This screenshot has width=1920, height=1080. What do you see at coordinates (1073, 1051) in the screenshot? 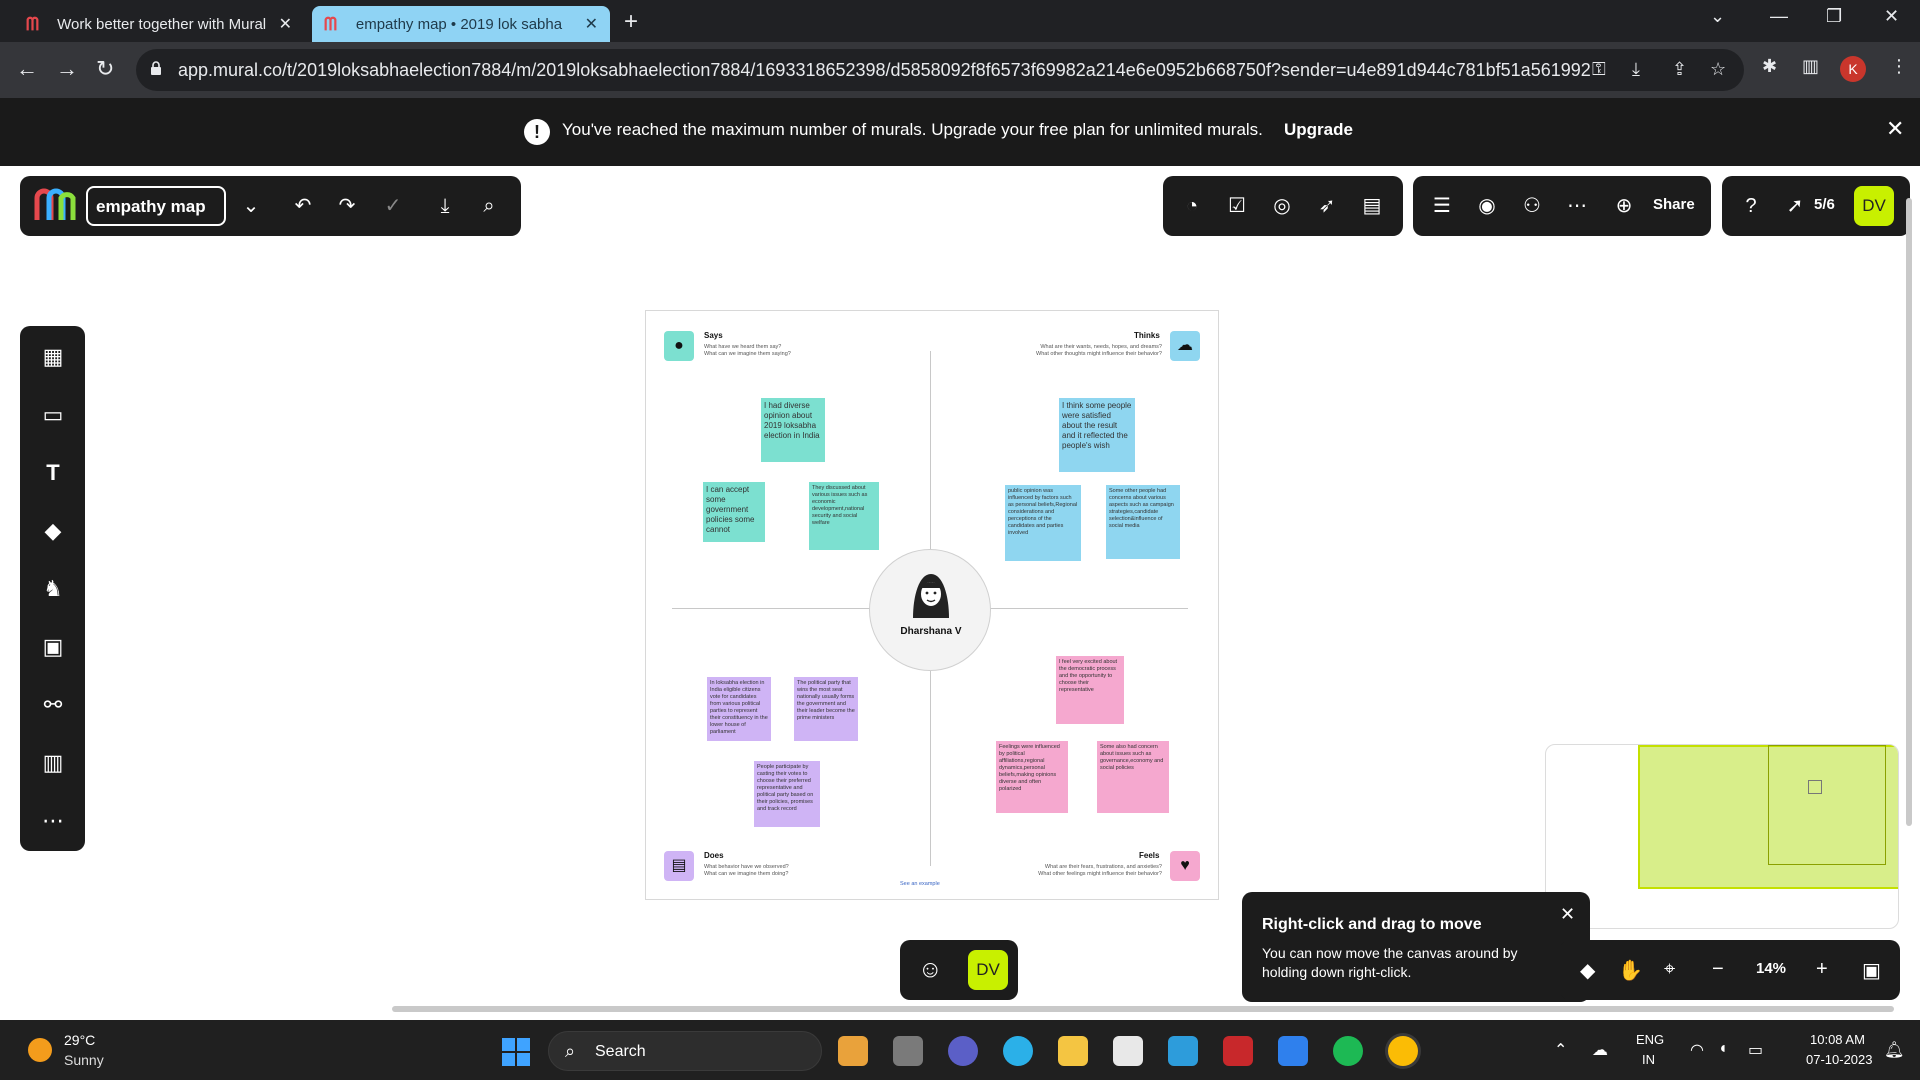
I see `file-explorer-icon` at bounding box center [1073, 1051].